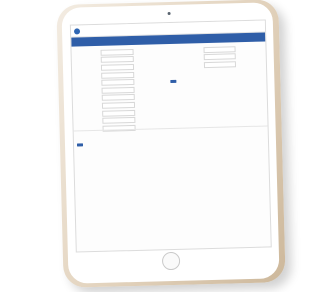 The height and width of the screenshot is (292, 320). What do you see at coordinates (173, 81) in the screenshot?
I see `submit-button` at bounding box center [173, 81].